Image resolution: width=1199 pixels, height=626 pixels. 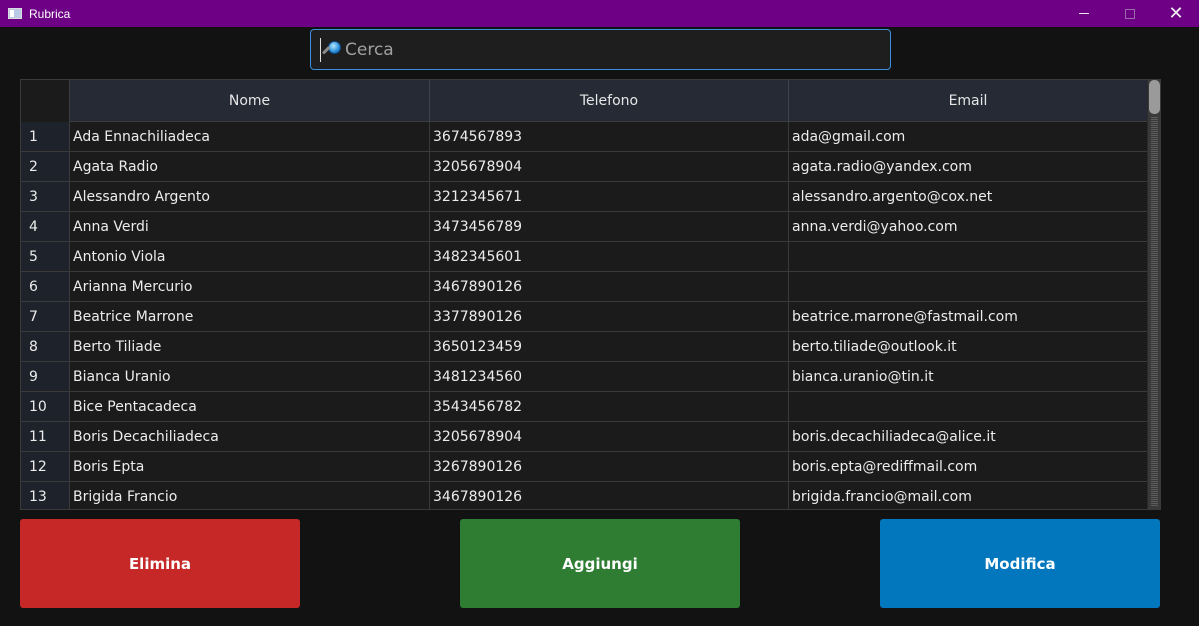 What do you see at coordinates (609, 101) in the screenshot?
I see `column-header-telefono: Telefono` at bounding box center [609, 101].